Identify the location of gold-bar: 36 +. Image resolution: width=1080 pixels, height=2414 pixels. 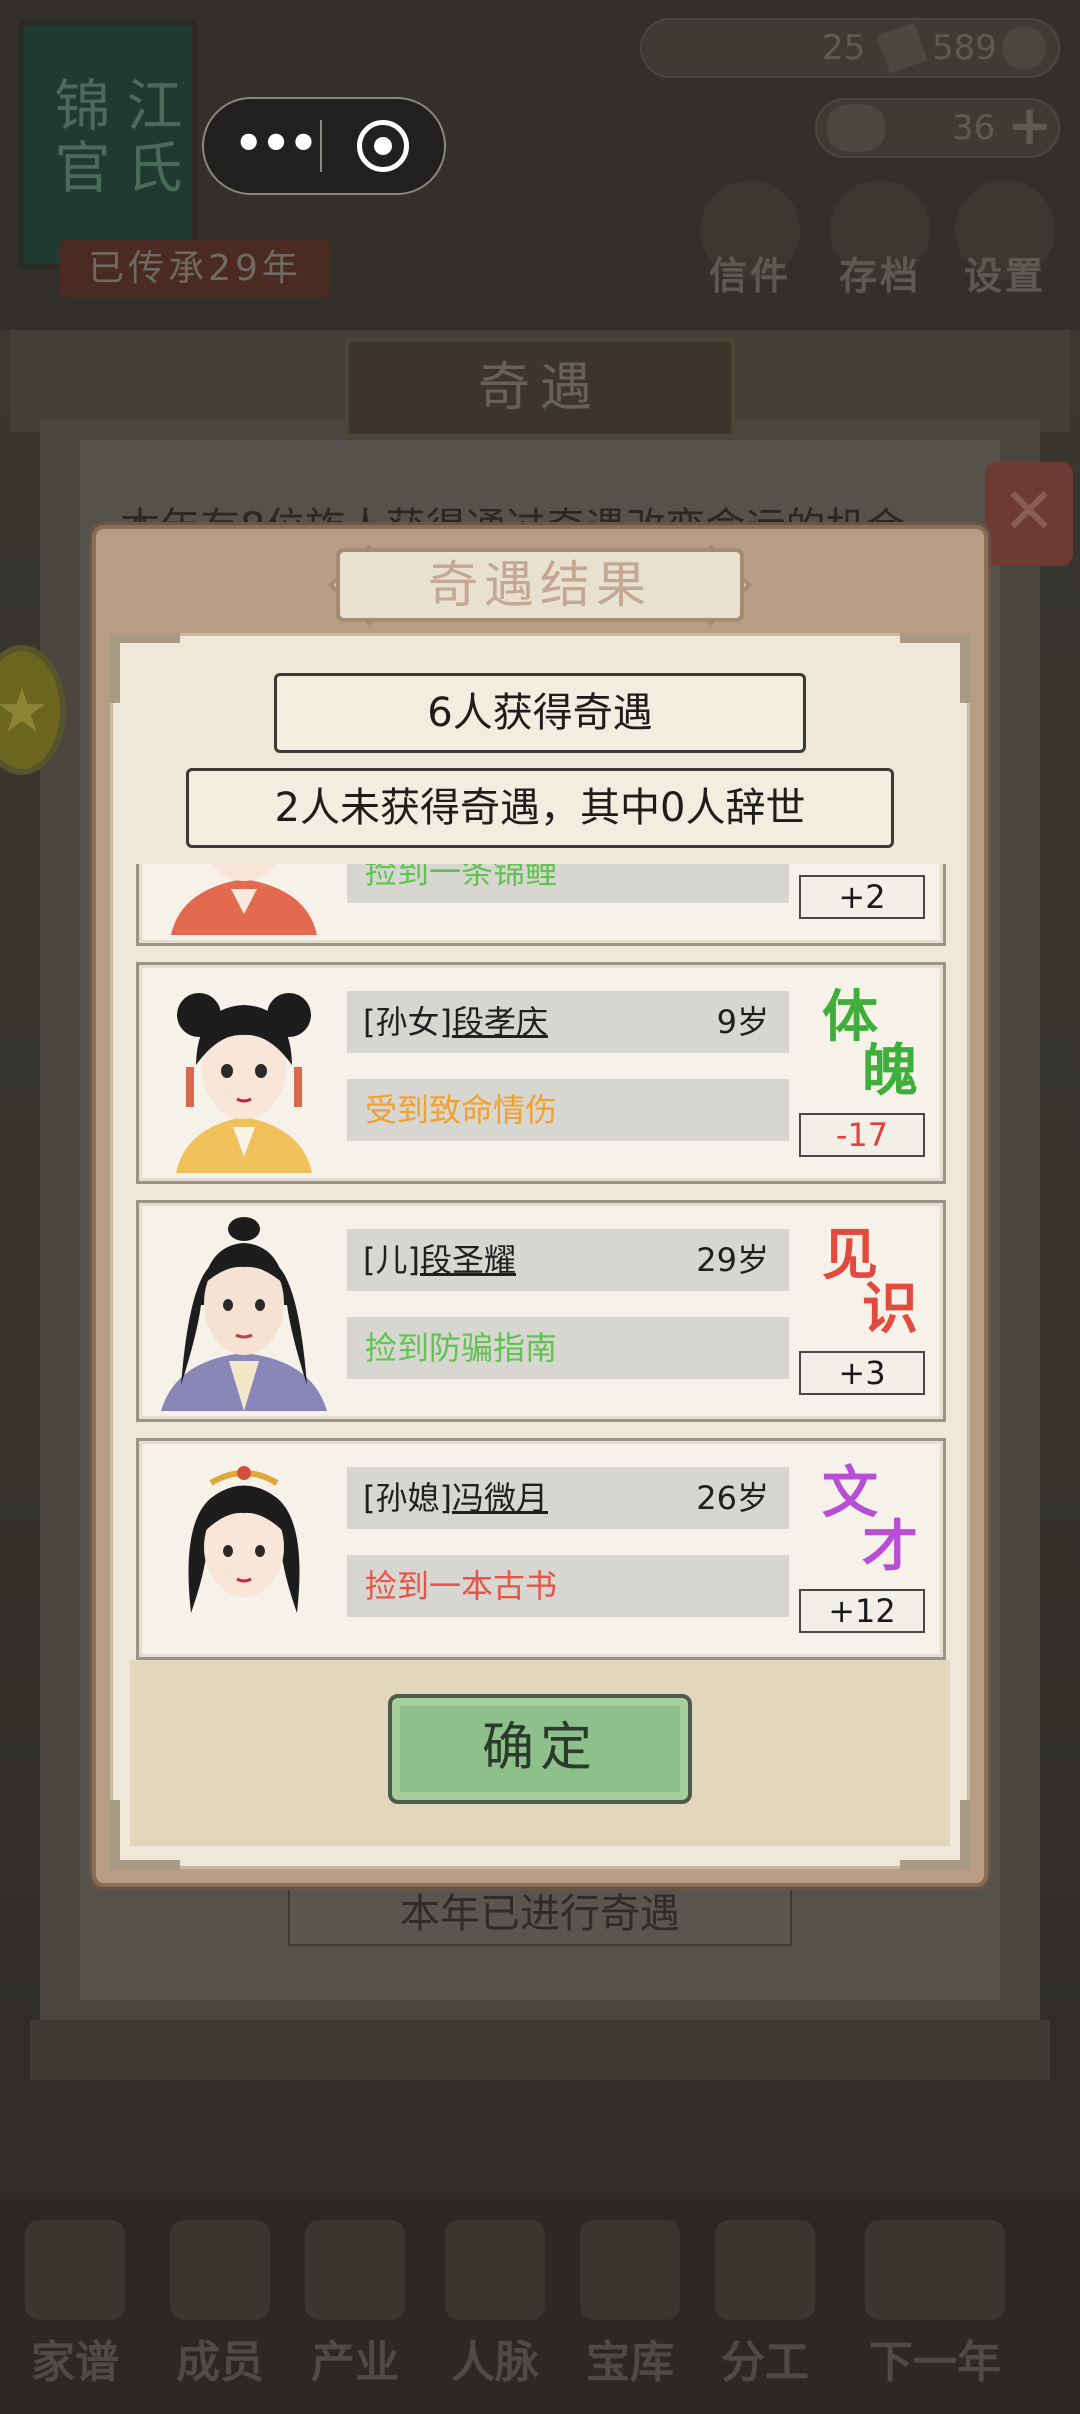
(937, 128).